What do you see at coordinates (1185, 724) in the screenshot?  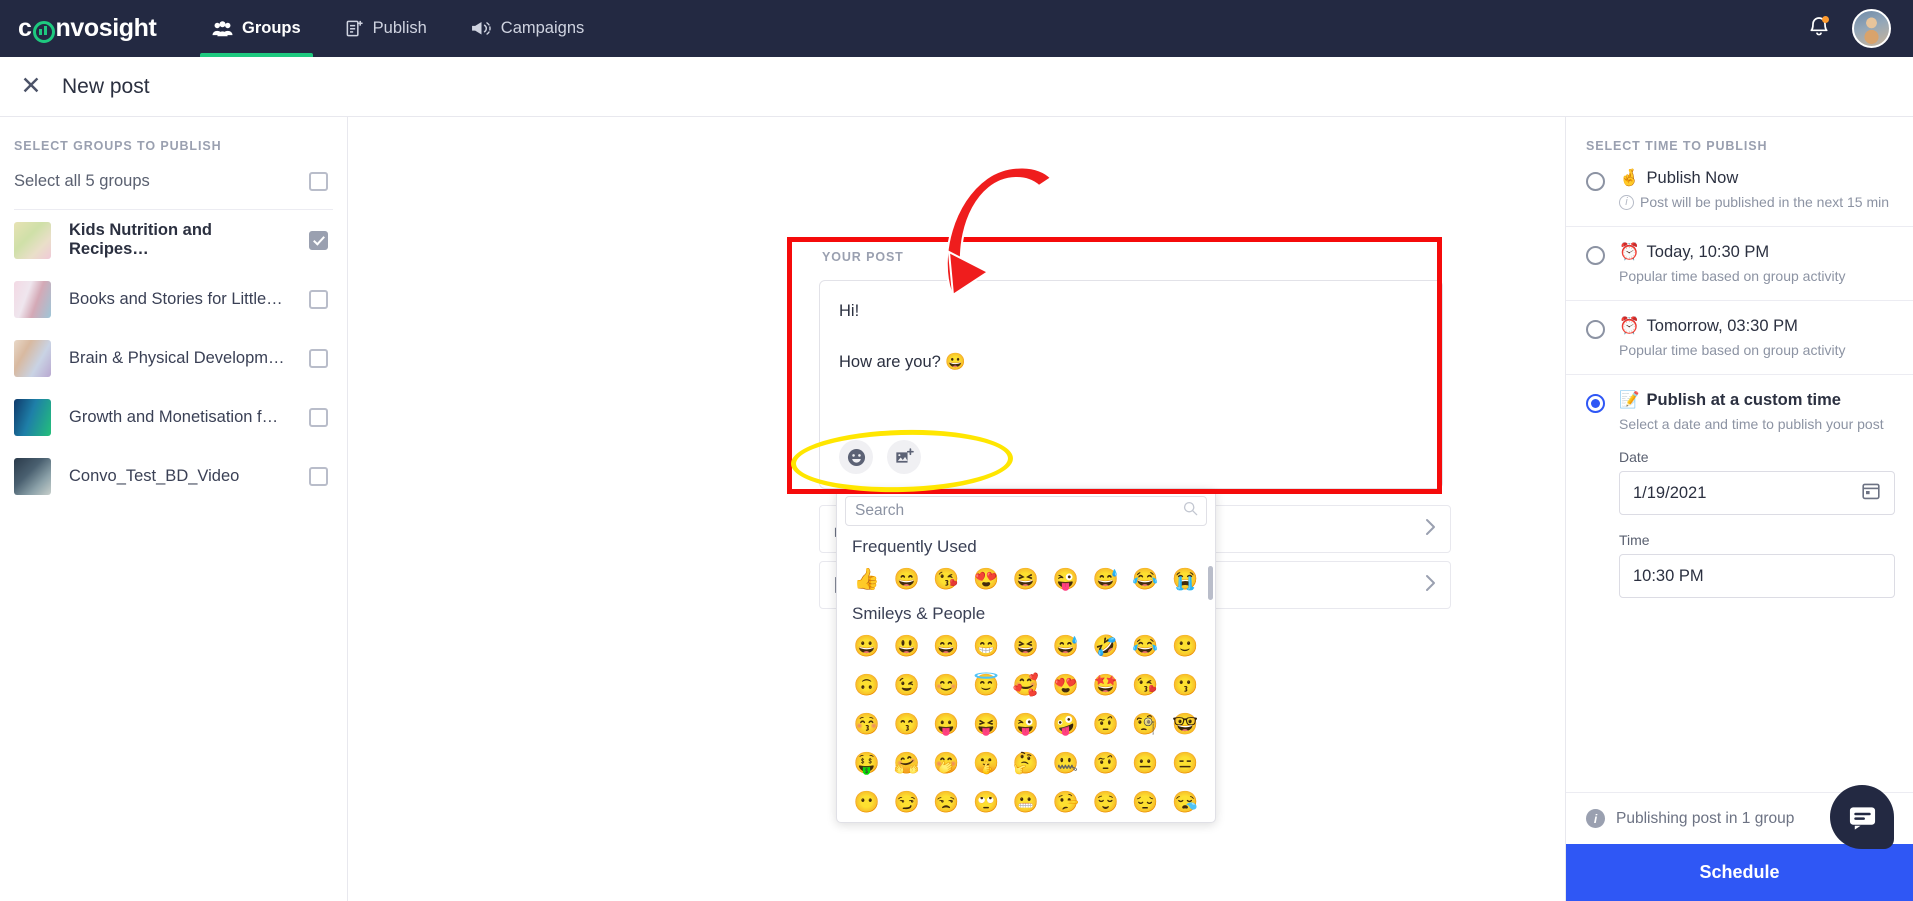 I see `emoji-cell: 🤓` at bounding box center [1185, 724].